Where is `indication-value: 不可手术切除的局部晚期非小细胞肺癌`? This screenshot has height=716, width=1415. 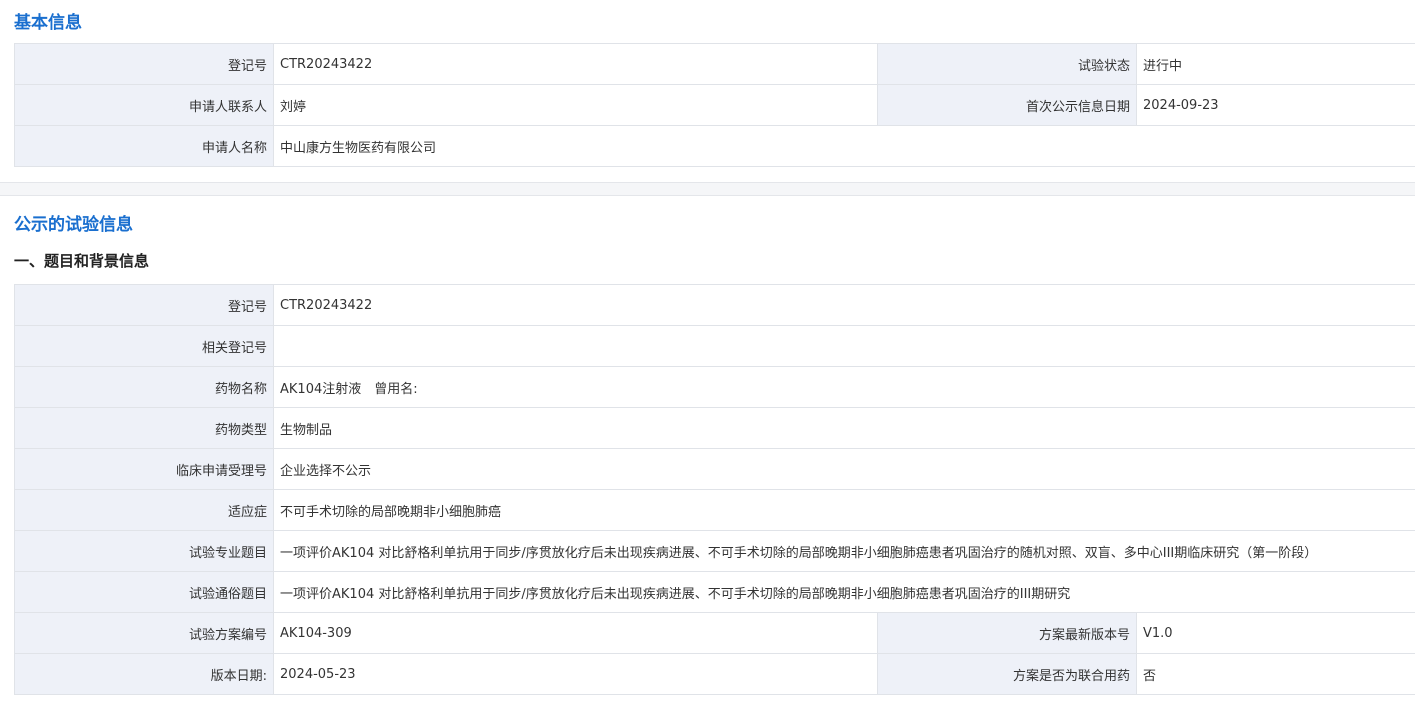 indication-value: 不可手术切除的局部晚期非小细胞肺癌 is located at coordinates (843, 510).